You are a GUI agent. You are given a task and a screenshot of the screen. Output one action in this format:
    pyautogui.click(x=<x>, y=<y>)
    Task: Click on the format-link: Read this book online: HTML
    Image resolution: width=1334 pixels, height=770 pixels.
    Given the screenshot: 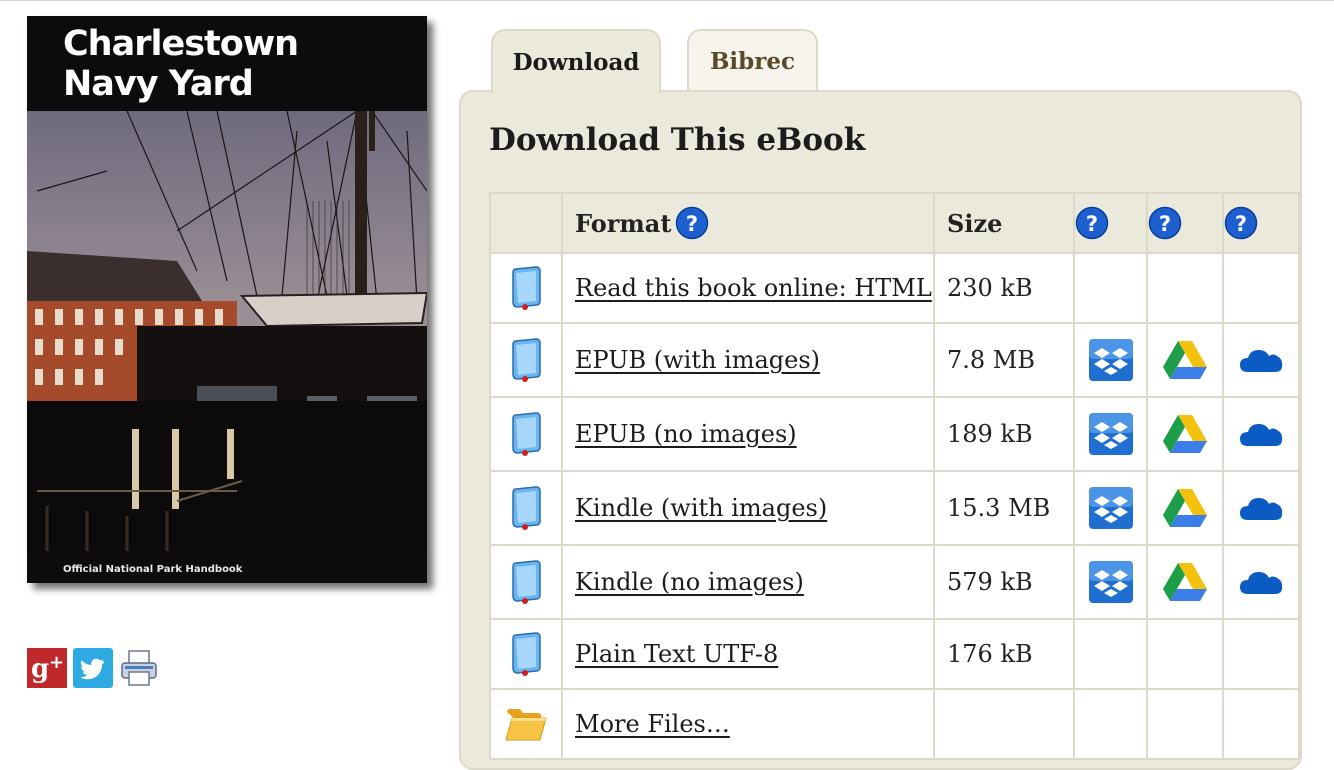 What is the action you would take?
    pyautogui.click(x=753, y=288)
    